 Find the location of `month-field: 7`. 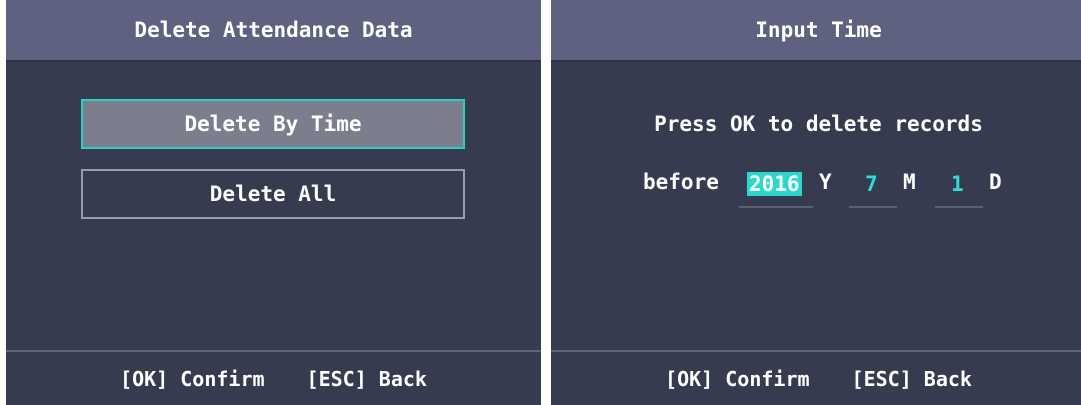

month-field: 7 is located at coordinates (873, 189).